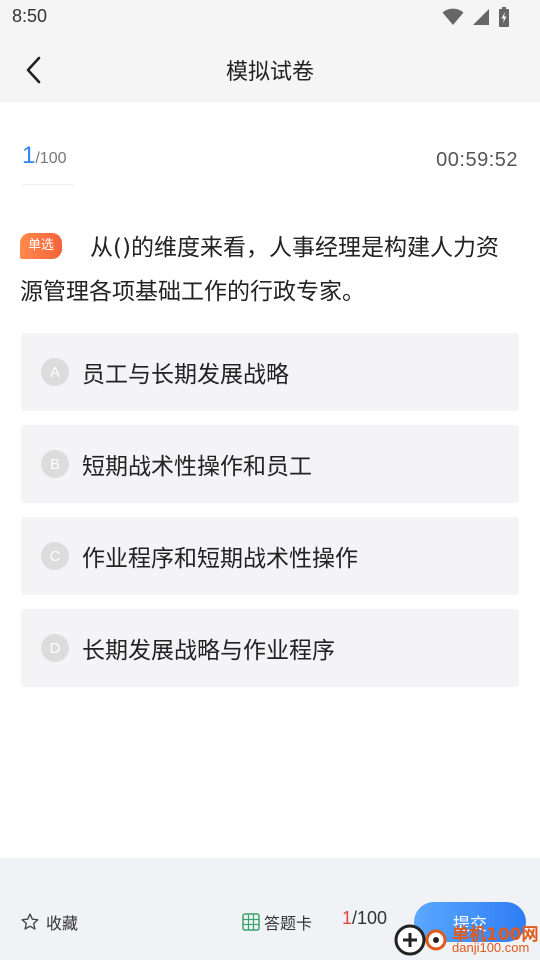 Image resolution: width=540 pixels, height=960 pixels. Describe the element at coordinates (466, 939) in the screenshot. I see `watermark: 单机100网 danji100.com` at that location.